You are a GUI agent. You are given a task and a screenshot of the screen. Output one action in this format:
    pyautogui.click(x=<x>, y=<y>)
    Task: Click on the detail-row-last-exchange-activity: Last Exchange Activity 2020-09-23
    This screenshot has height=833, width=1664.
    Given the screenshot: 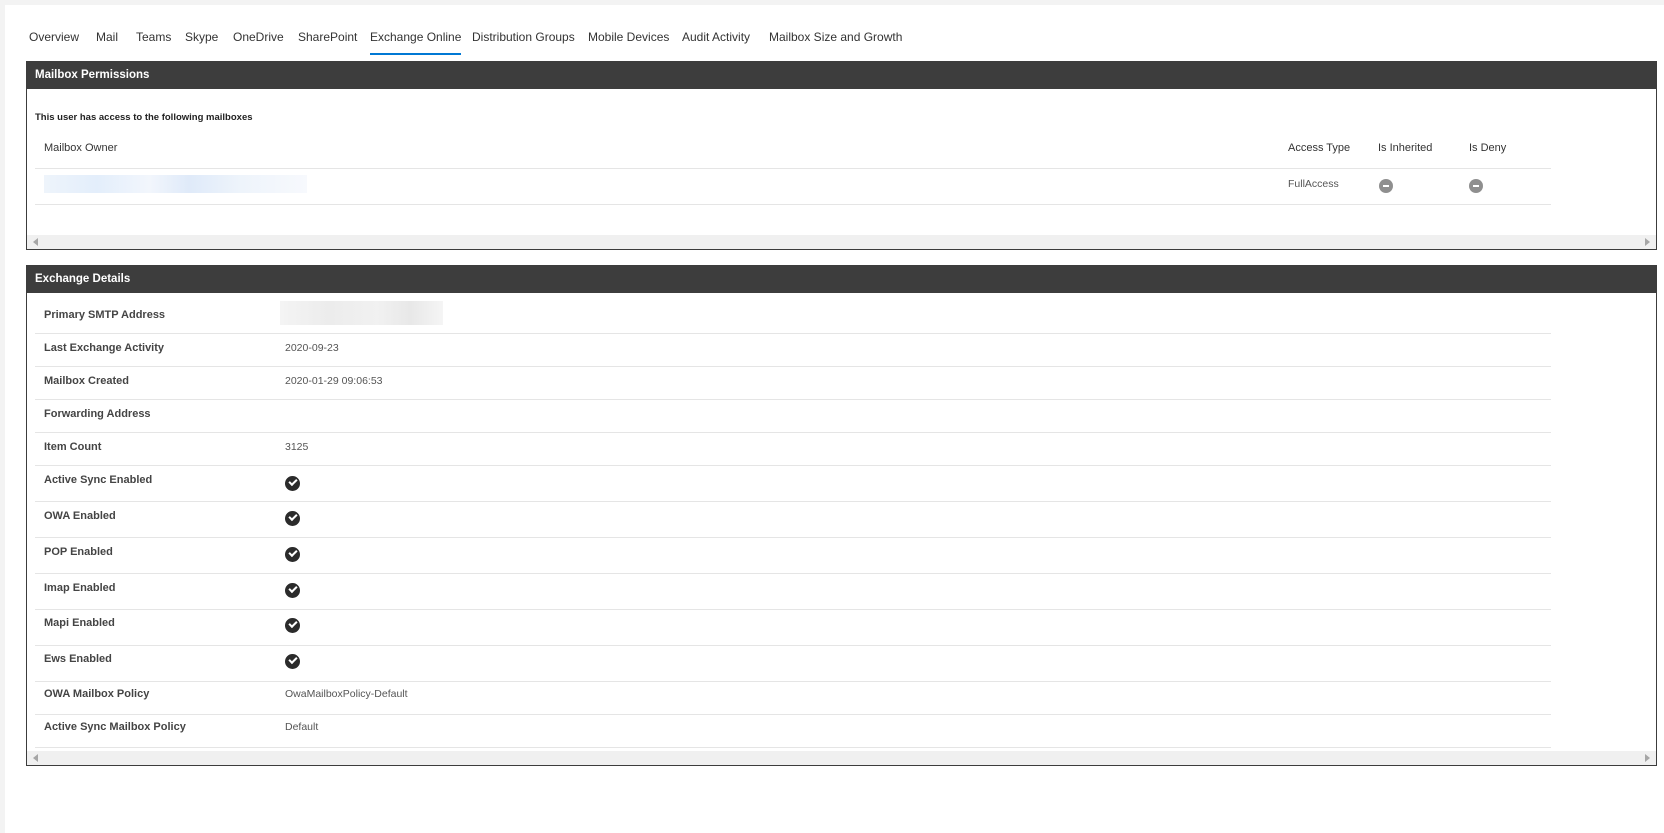 What is the action you would take?
    pyautogui.click(x=793, y=350)
    